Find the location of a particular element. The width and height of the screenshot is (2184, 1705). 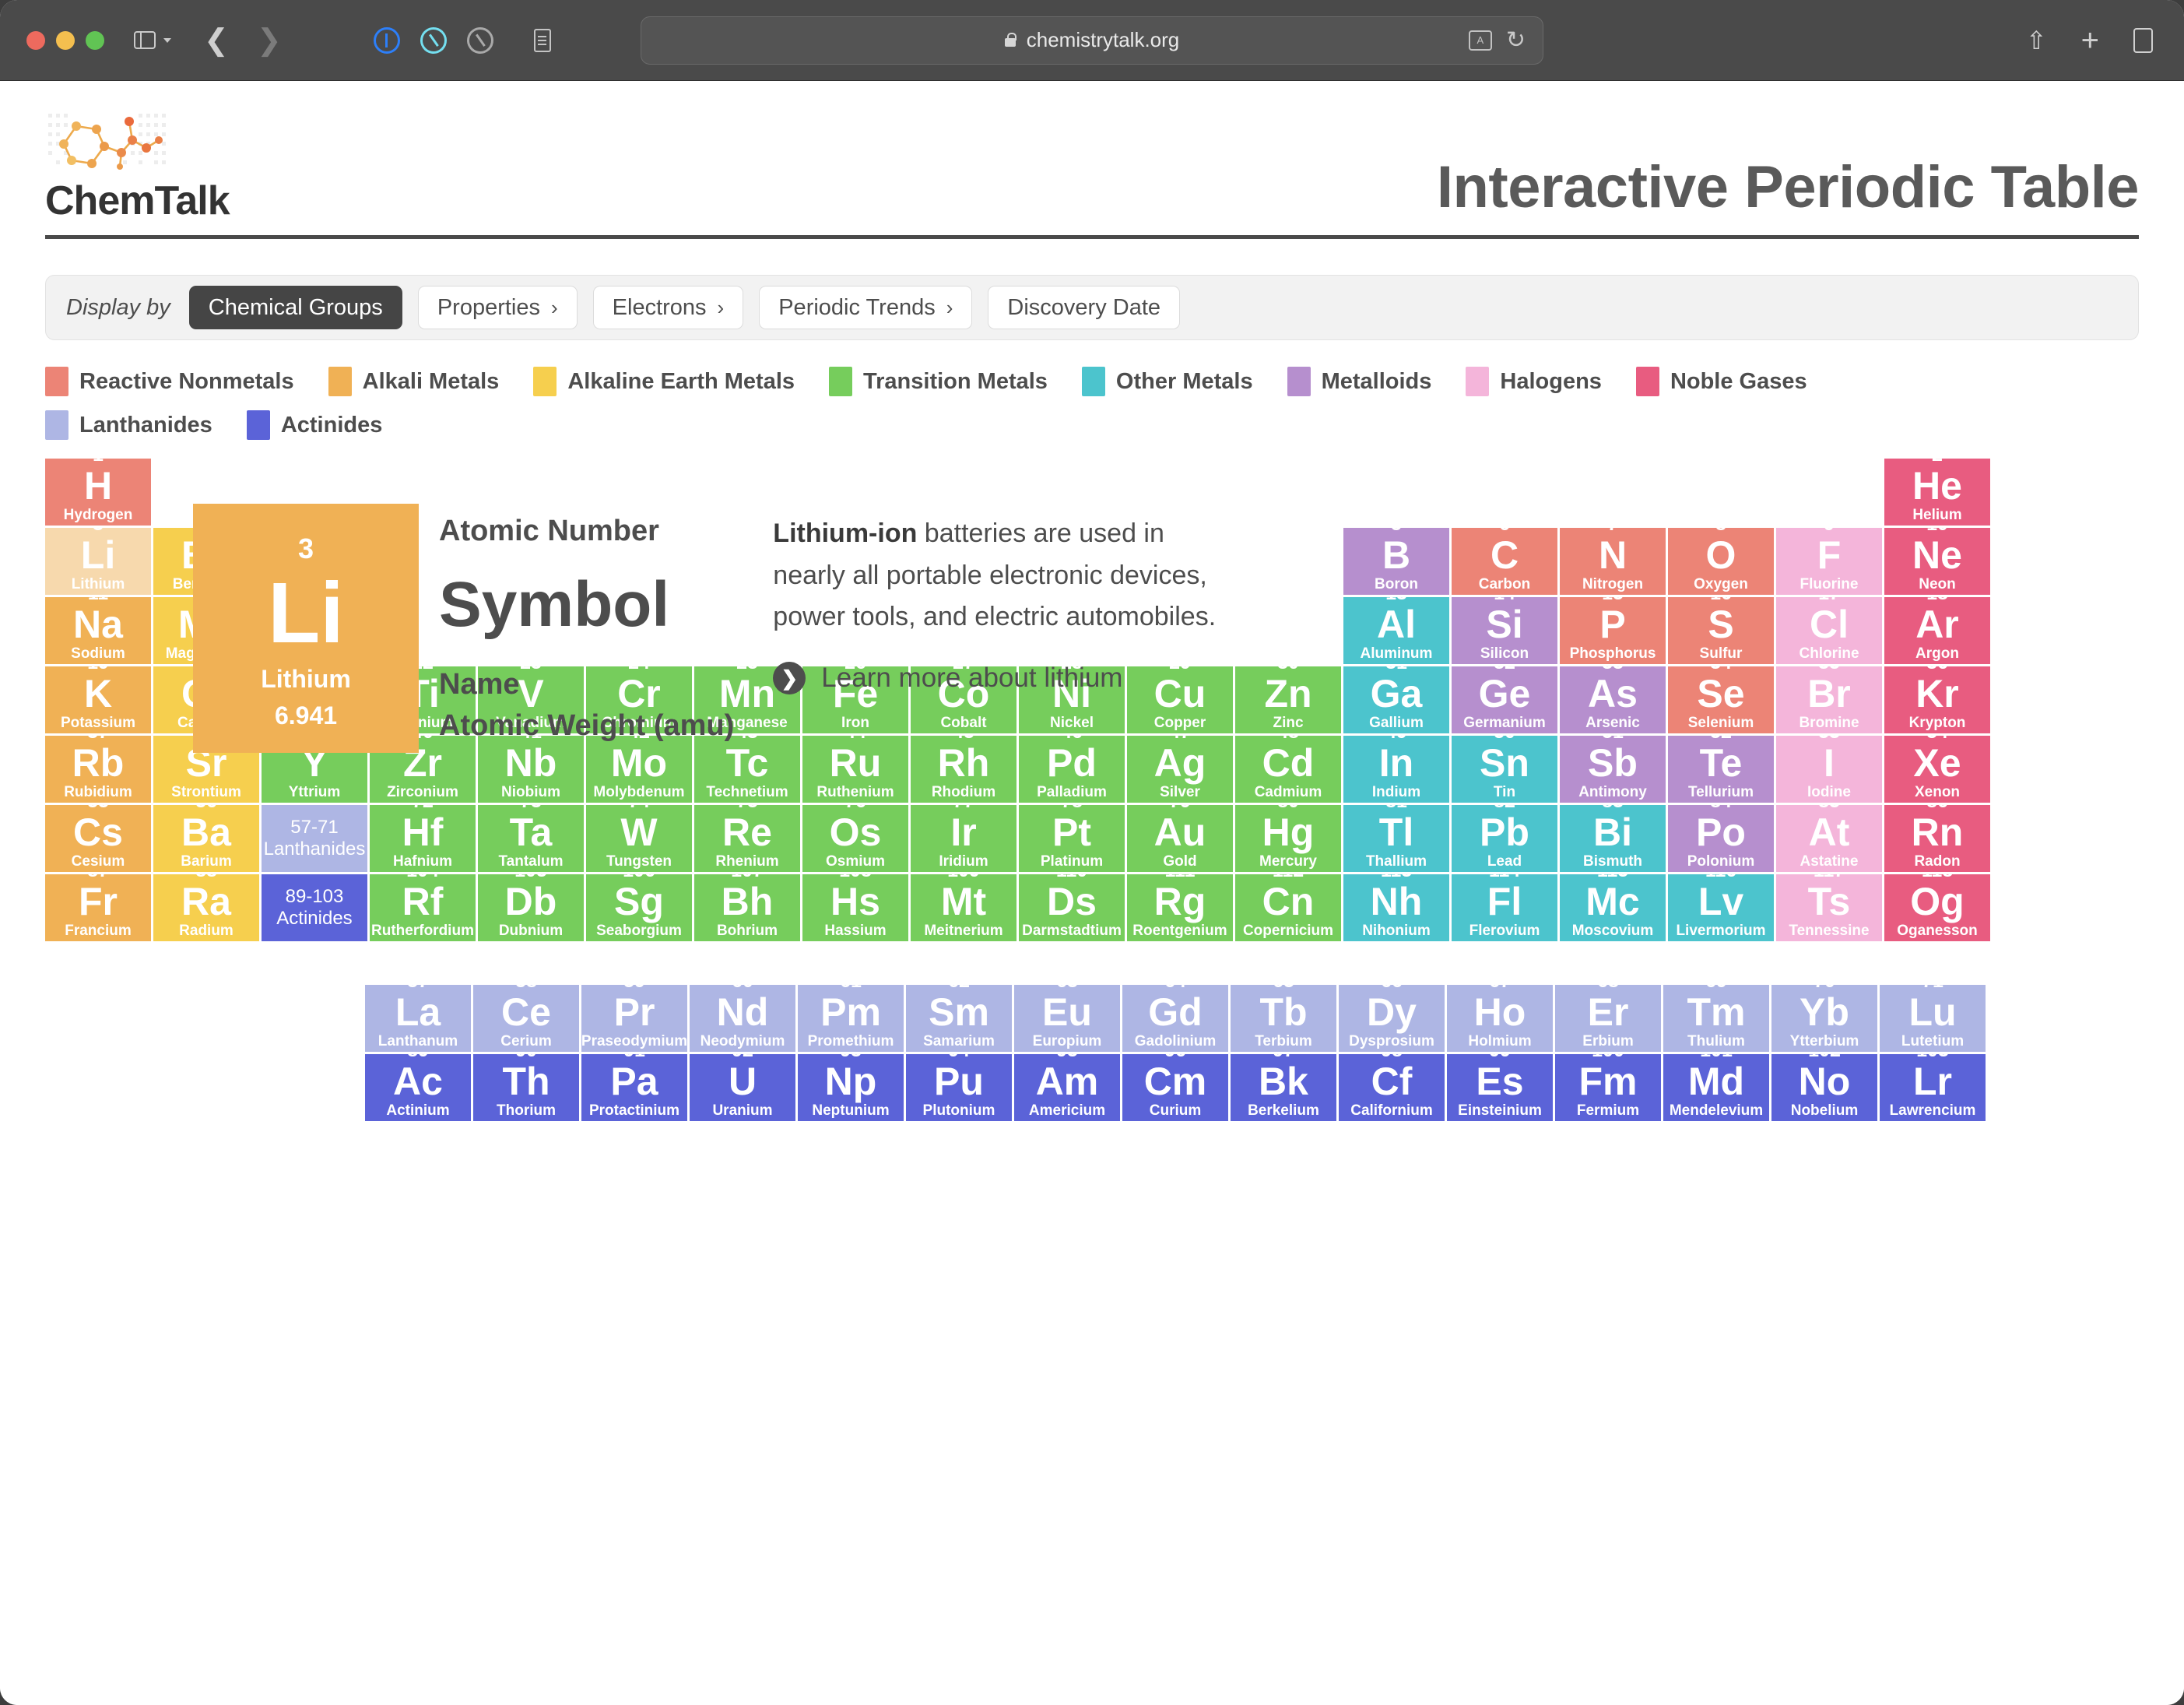

legend-item-lanthanides: Lanthanides is located at coordinates (128, 425).